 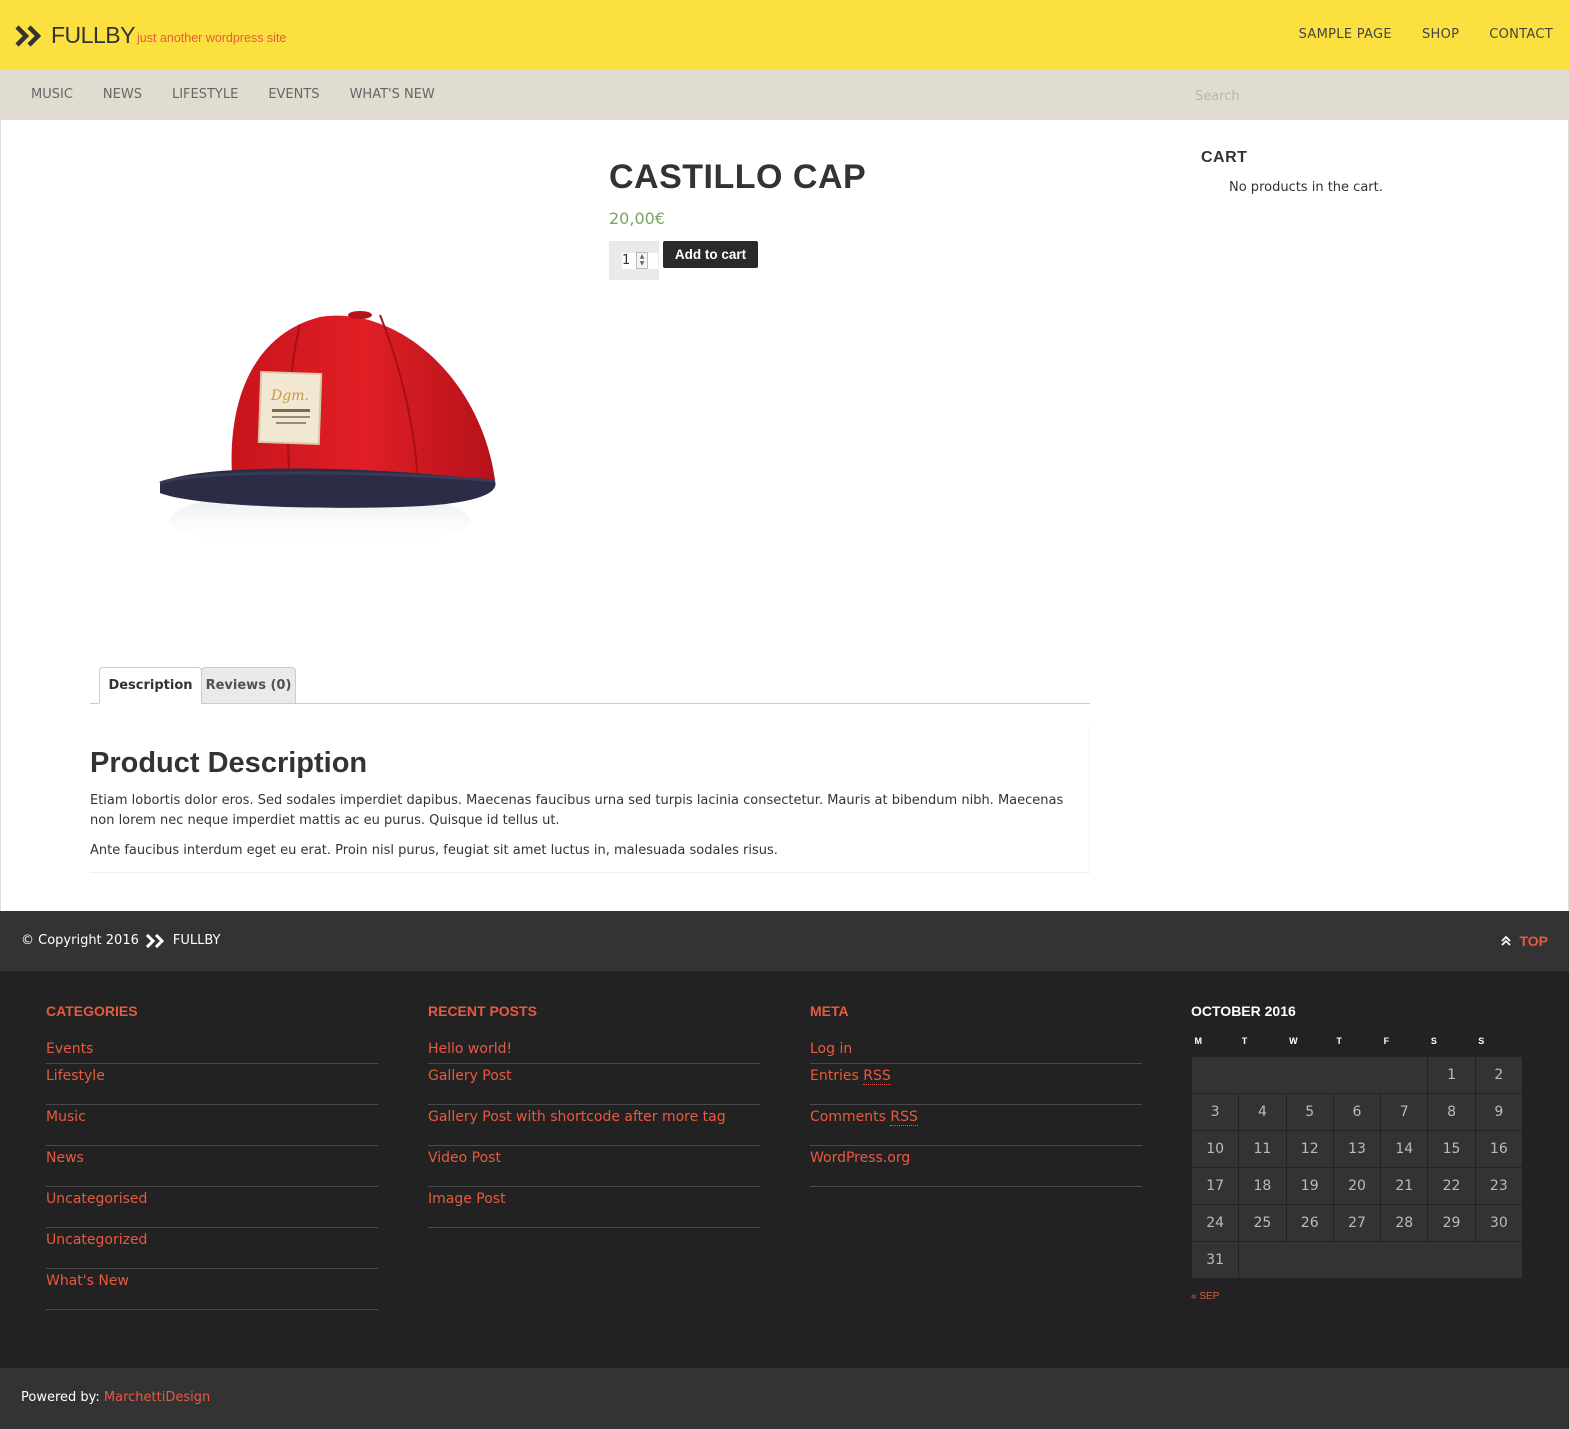 What do you see at coordinates (1499, 1074) in the screenshot?
I see `calendar-day: 2` at bounding box center [1499, 1074].